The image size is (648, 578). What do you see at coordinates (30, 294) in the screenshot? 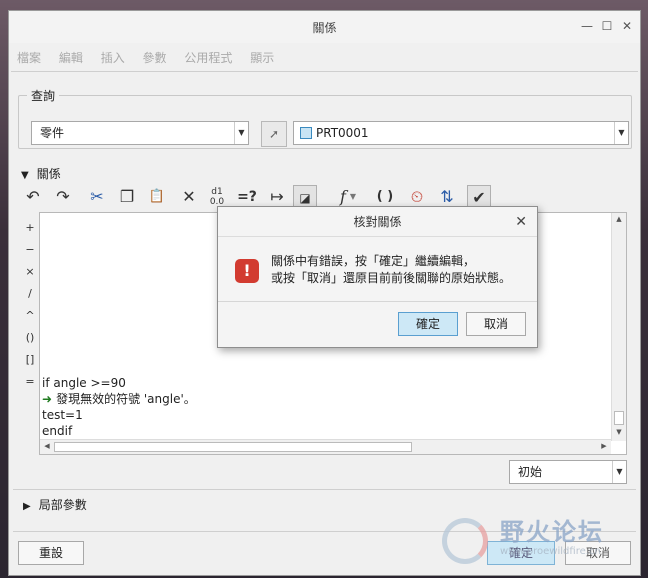
I see `divide-operator: /` at bounding box center [30, 294].